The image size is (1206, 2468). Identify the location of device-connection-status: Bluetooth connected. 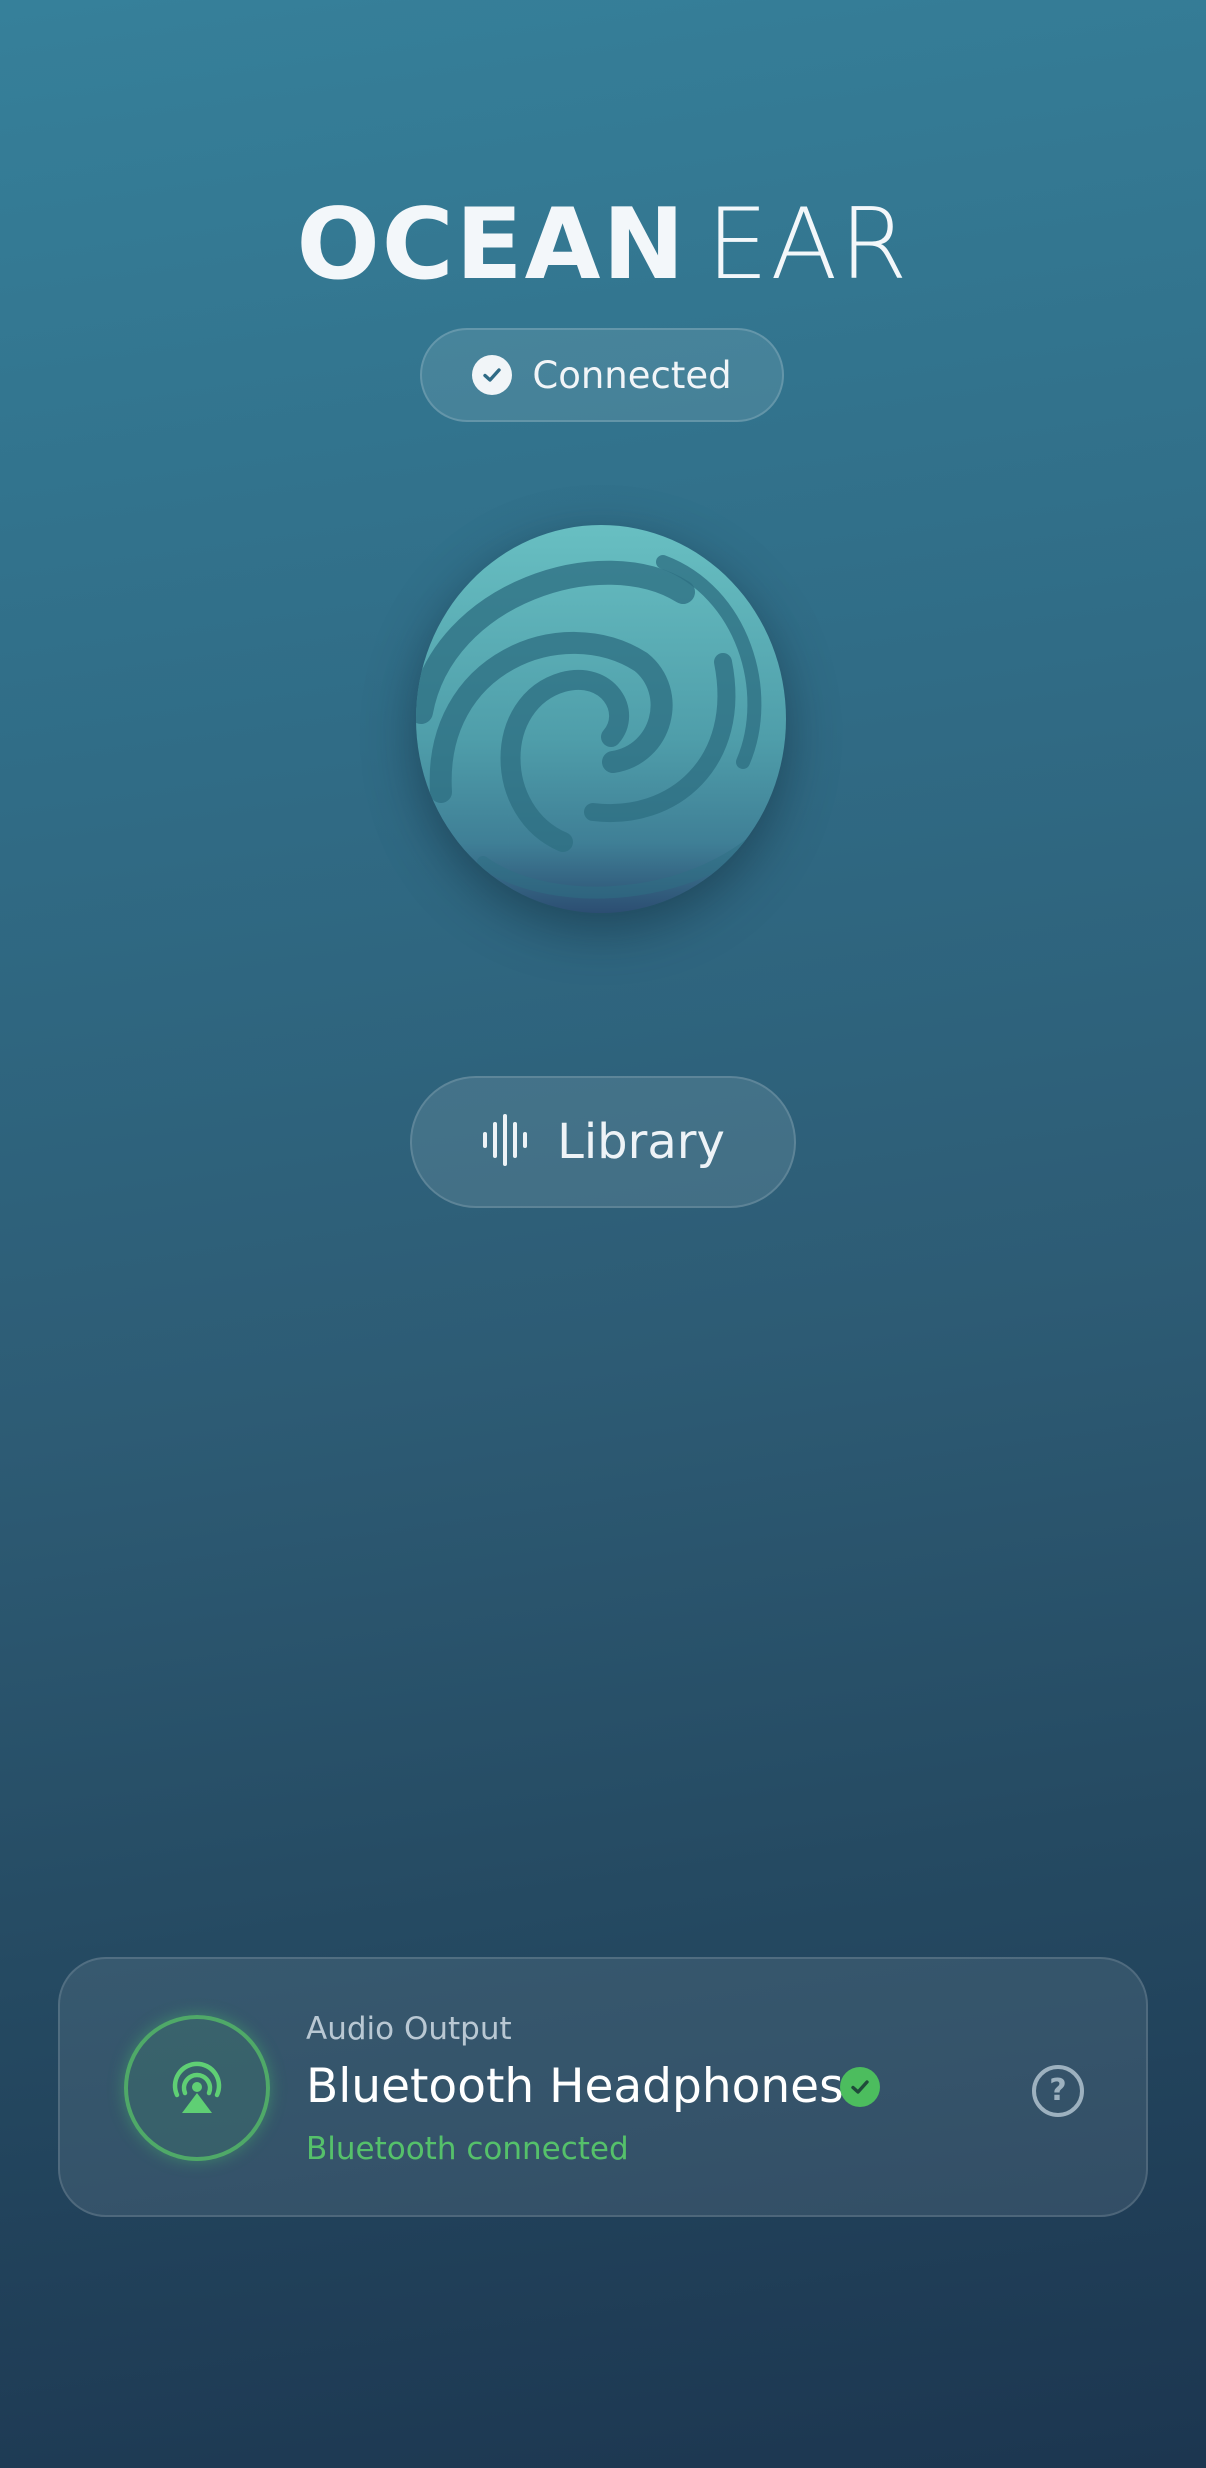
(467, 2149).